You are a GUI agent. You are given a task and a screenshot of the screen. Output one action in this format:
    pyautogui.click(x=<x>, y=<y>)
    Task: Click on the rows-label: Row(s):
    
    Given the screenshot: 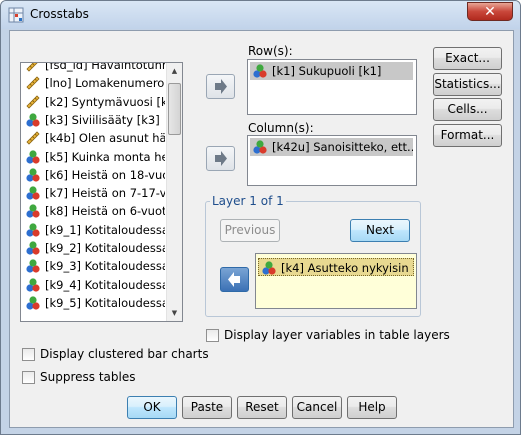 What is the action you would take?
    pyautogui.click(x=270, y=51)
    